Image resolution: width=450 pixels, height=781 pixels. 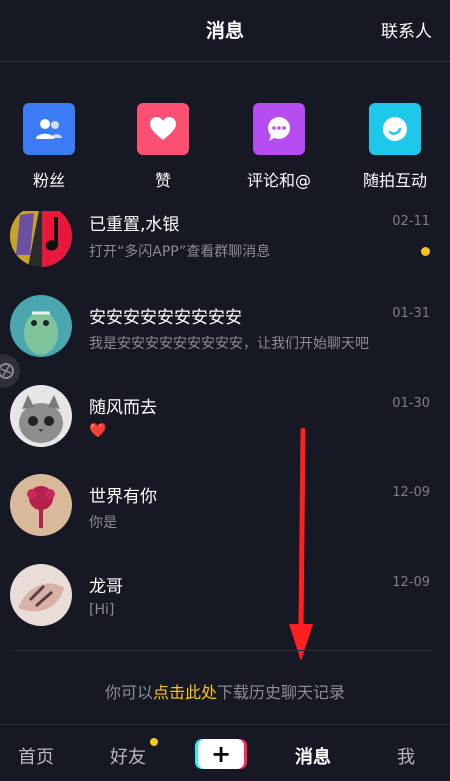 I want to click on conversation-name: 世界有你, so click(x=123, y=497).